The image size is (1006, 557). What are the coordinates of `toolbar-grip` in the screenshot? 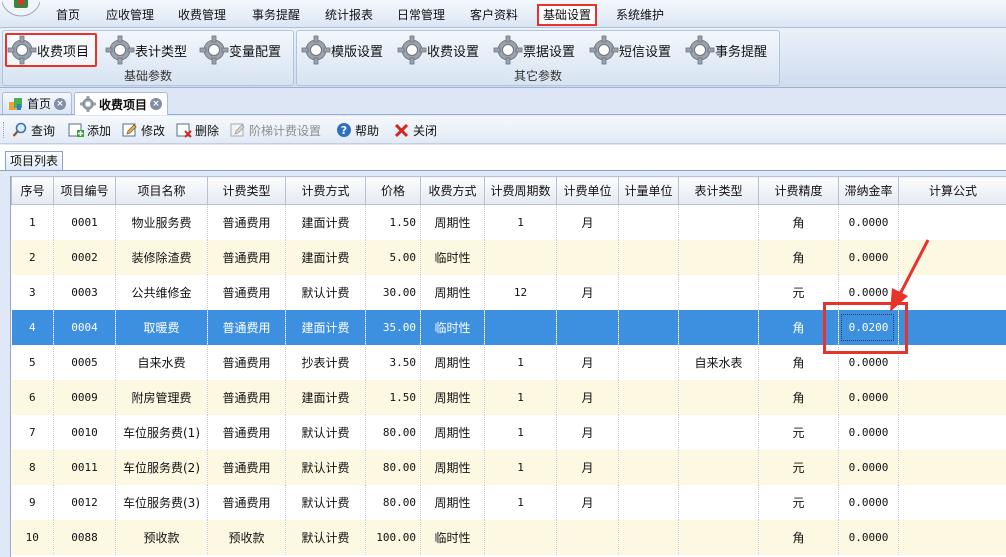 It's located at (4, 130).